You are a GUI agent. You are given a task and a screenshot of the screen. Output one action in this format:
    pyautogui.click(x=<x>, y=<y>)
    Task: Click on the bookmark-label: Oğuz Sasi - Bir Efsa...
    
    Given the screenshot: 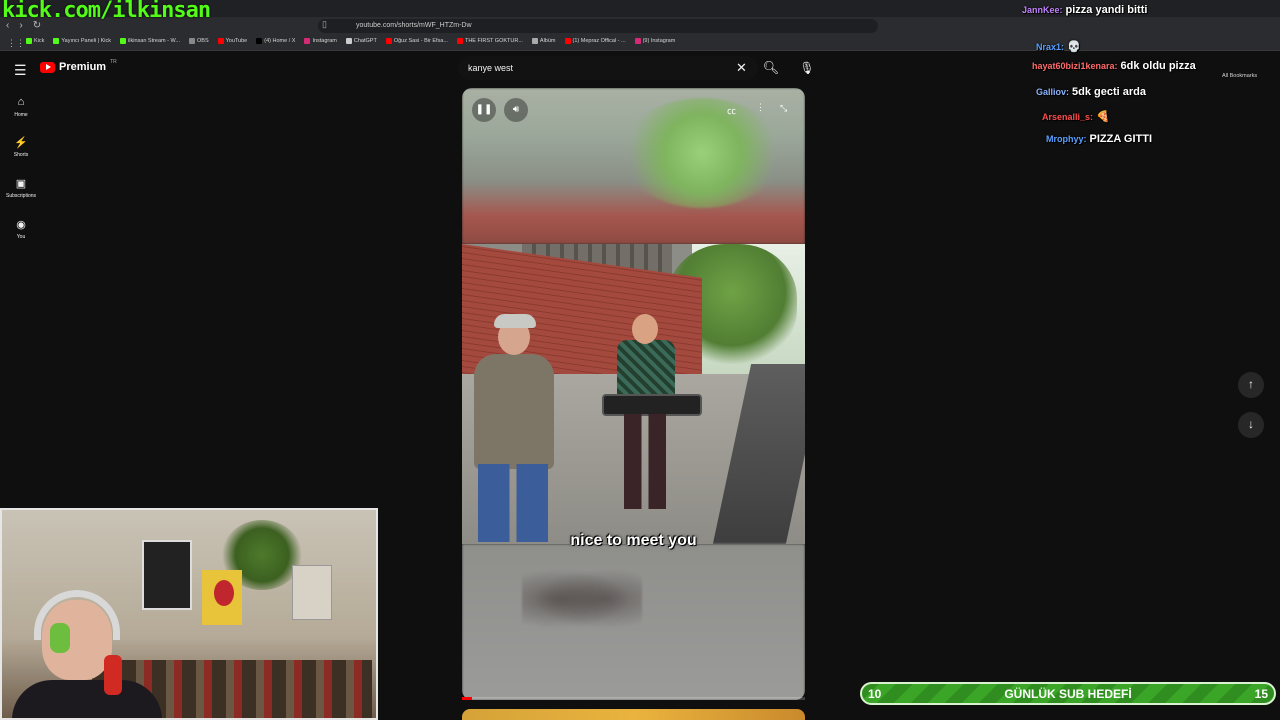 What is the action you would take?
    pyautogui.click(x=420, y=41)
    